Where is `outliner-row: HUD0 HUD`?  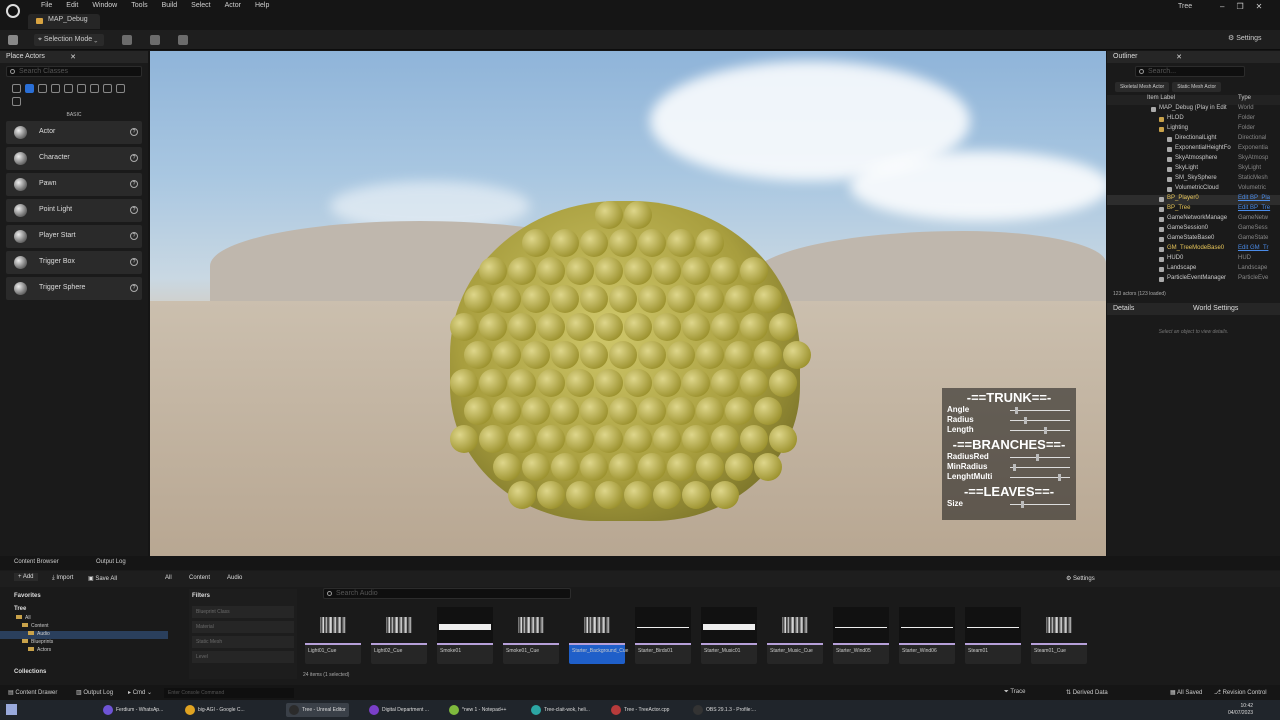 outliner-row: HUD0 HUD is located at coordinates (1193, 260).